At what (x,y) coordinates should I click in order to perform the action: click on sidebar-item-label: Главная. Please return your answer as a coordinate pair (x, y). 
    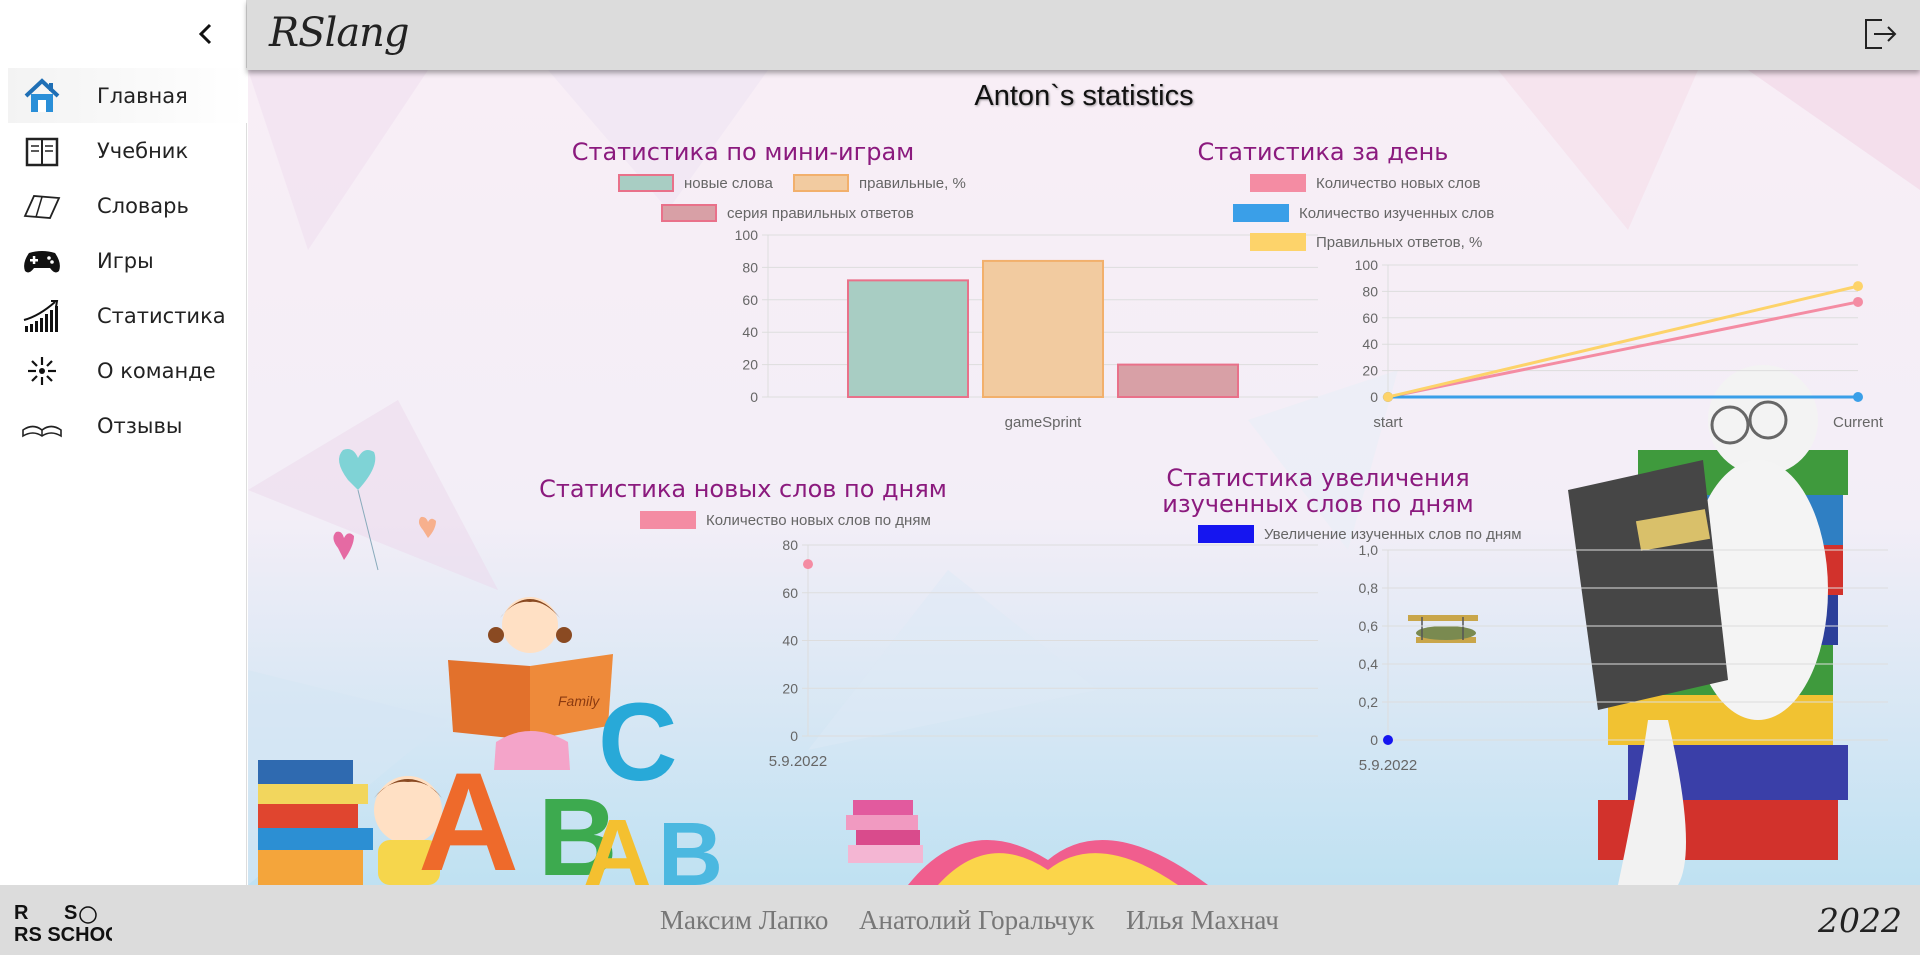
    Looking at the image, I should click on (142, 95).